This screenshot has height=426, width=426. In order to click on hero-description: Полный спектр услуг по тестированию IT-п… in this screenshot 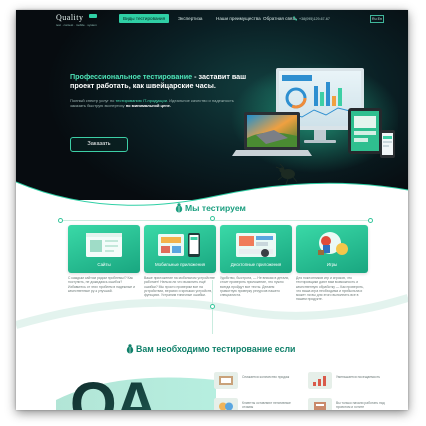, I will do `click(155, 103)`.